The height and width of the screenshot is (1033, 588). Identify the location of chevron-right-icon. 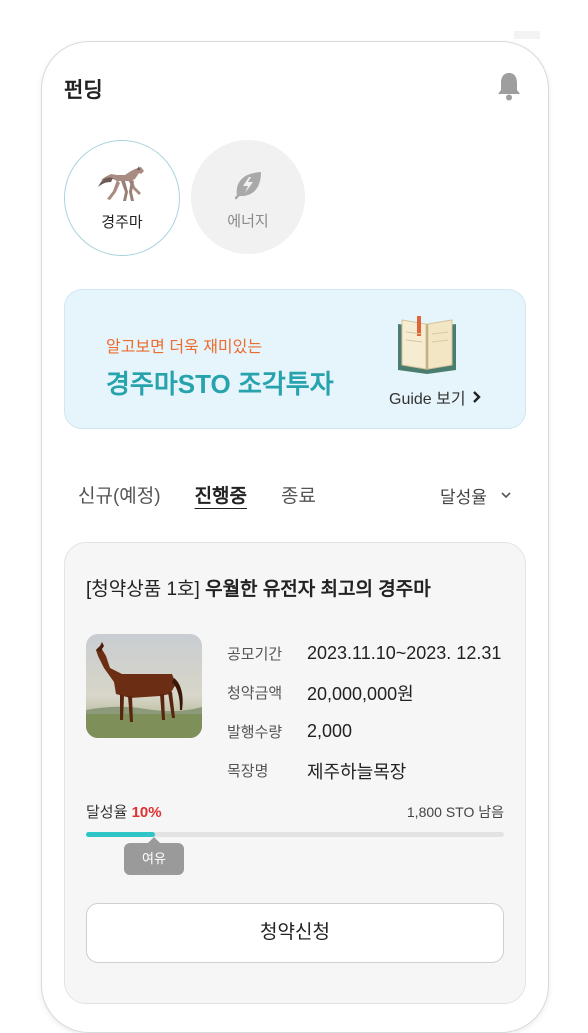
(476, 397).